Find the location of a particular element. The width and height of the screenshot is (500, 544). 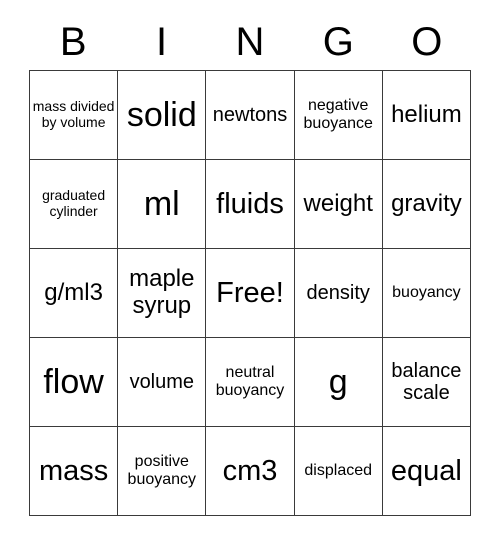

bingo-cell-label: newtons is located at coordinates (250, 114).